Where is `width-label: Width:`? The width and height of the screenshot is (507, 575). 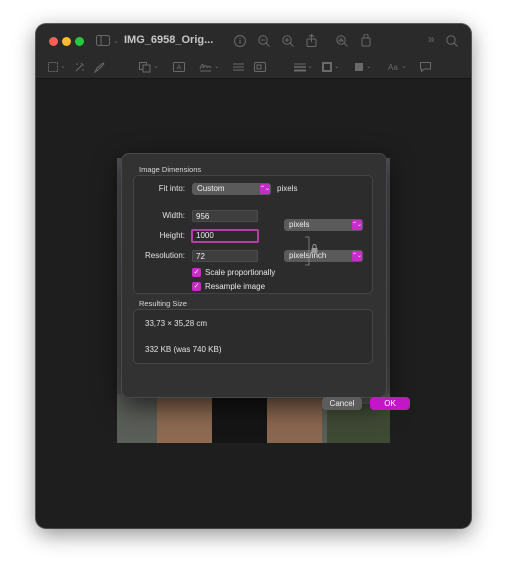
width-label: Width: is located at coordinates (173, 215).